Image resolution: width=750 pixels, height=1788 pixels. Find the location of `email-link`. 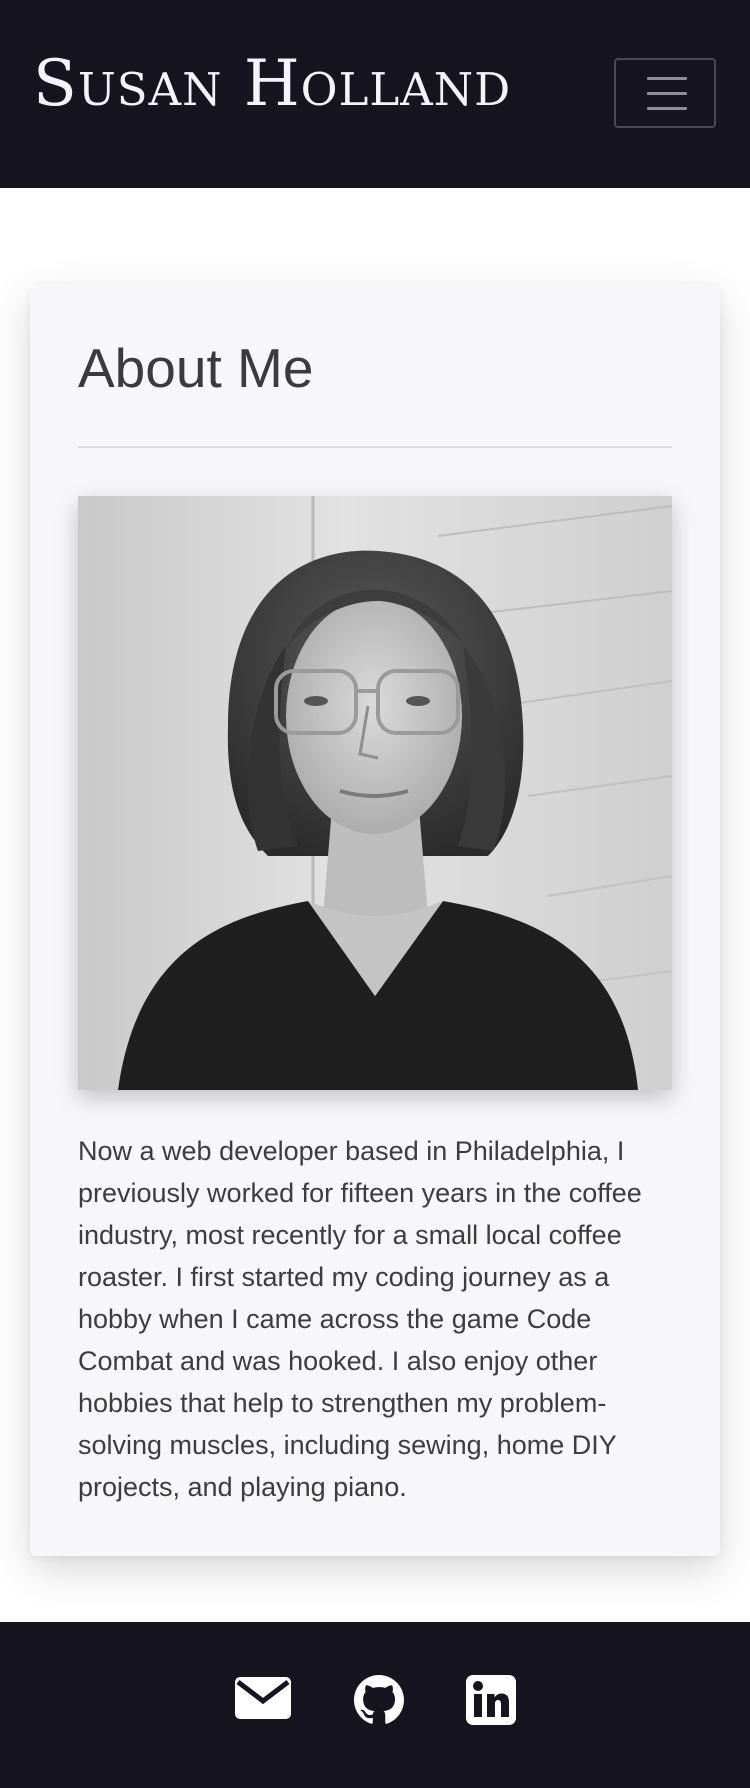

email-link is located at coordinates (263, 1700).